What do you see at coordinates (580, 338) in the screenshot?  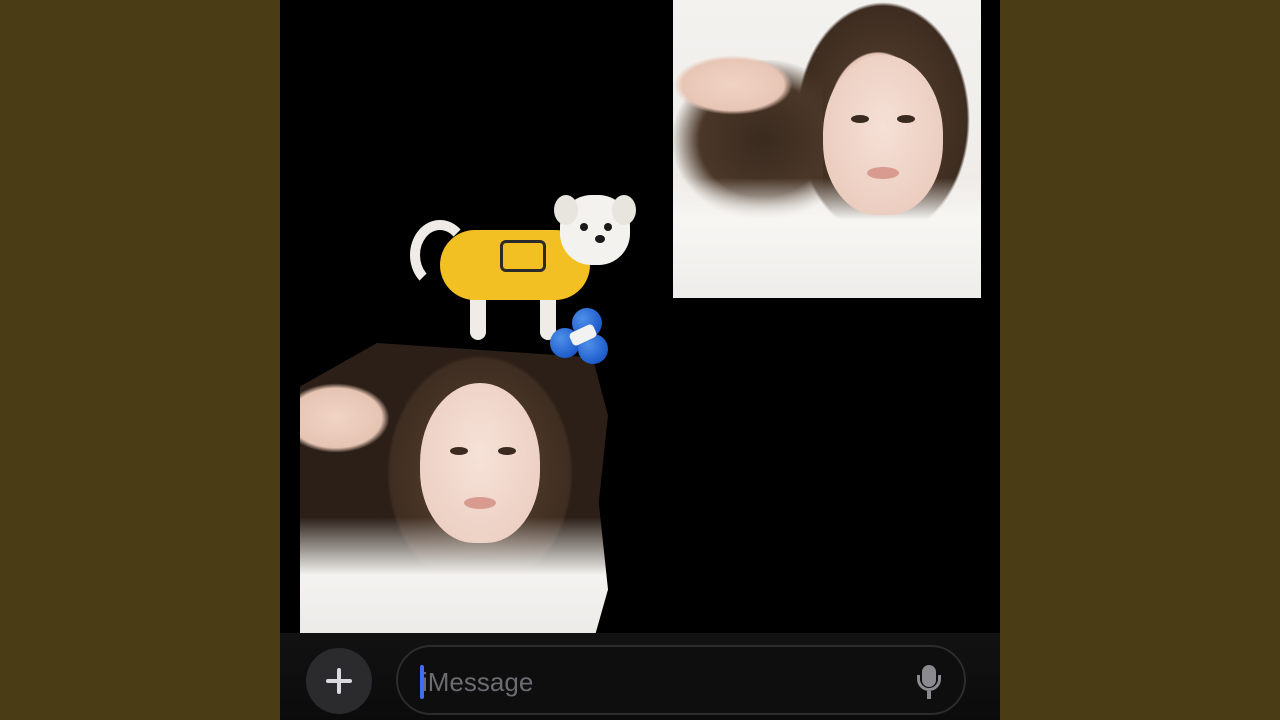 I see `toy-ball` at bounding box center [580, 338].